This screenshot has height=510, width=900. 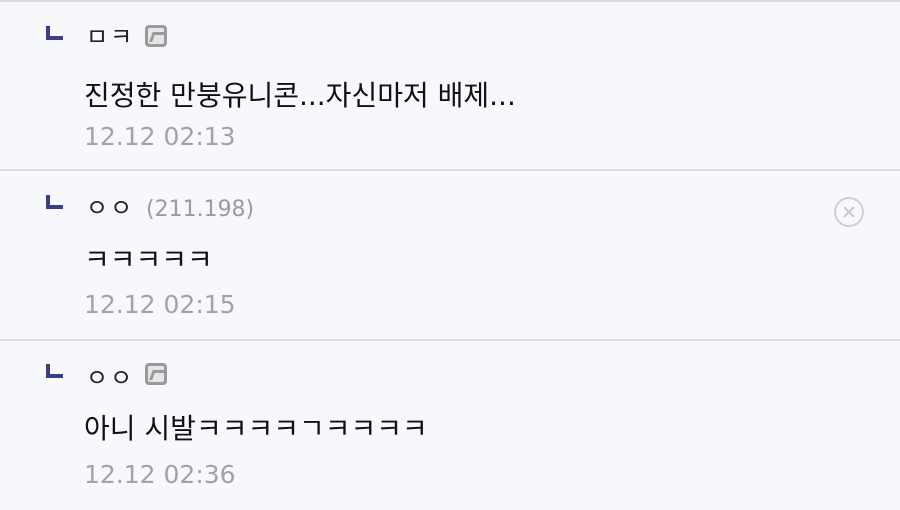 I want to click on reply-nickname: ㅁㅋ, so click(x=110, y=37).